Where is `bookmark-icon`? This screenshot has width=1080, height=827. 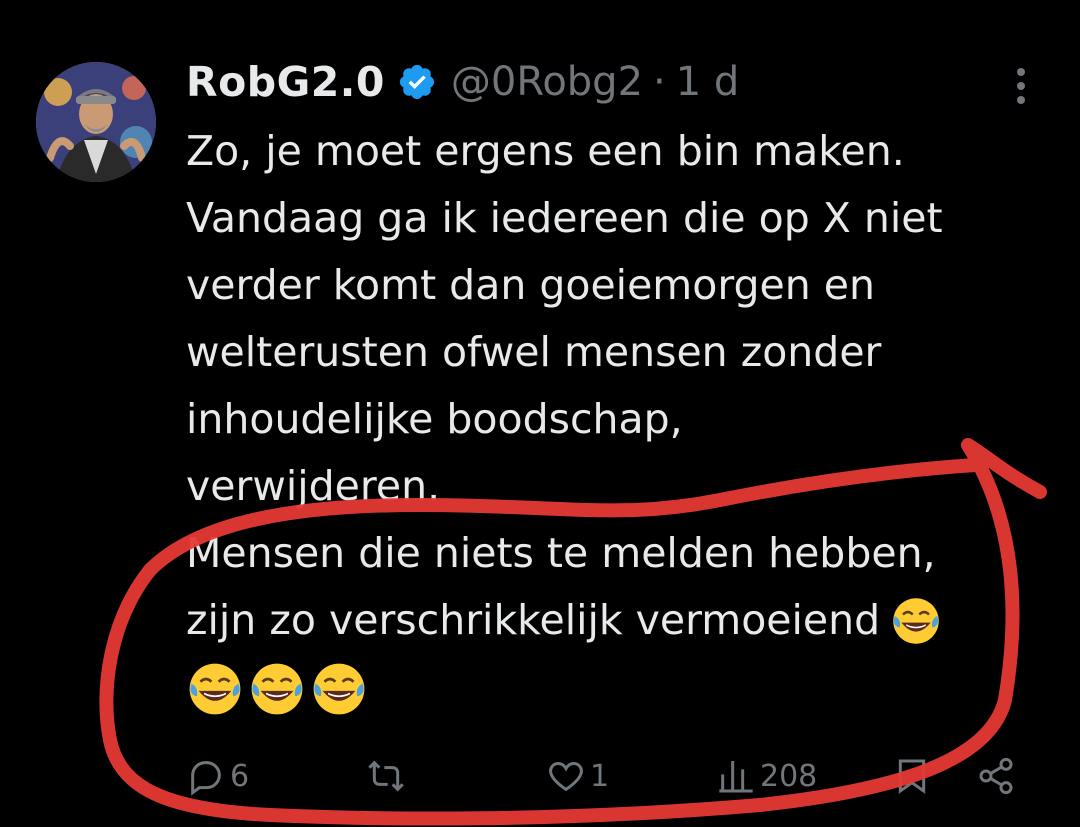
bookmark-icon is located at coordinates (912, 776).